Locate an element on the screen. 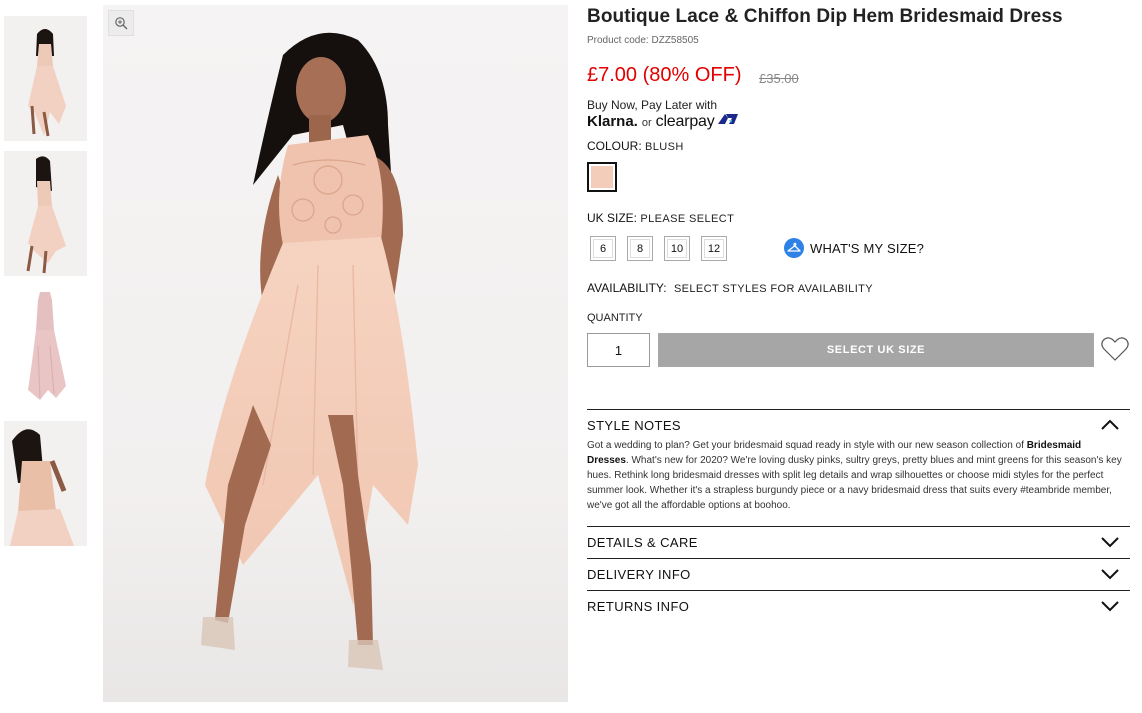 The height and width of the screenshot is (713, 1142). payment-providers: Klarna. or clearpay is located at coordinates (663, 121).